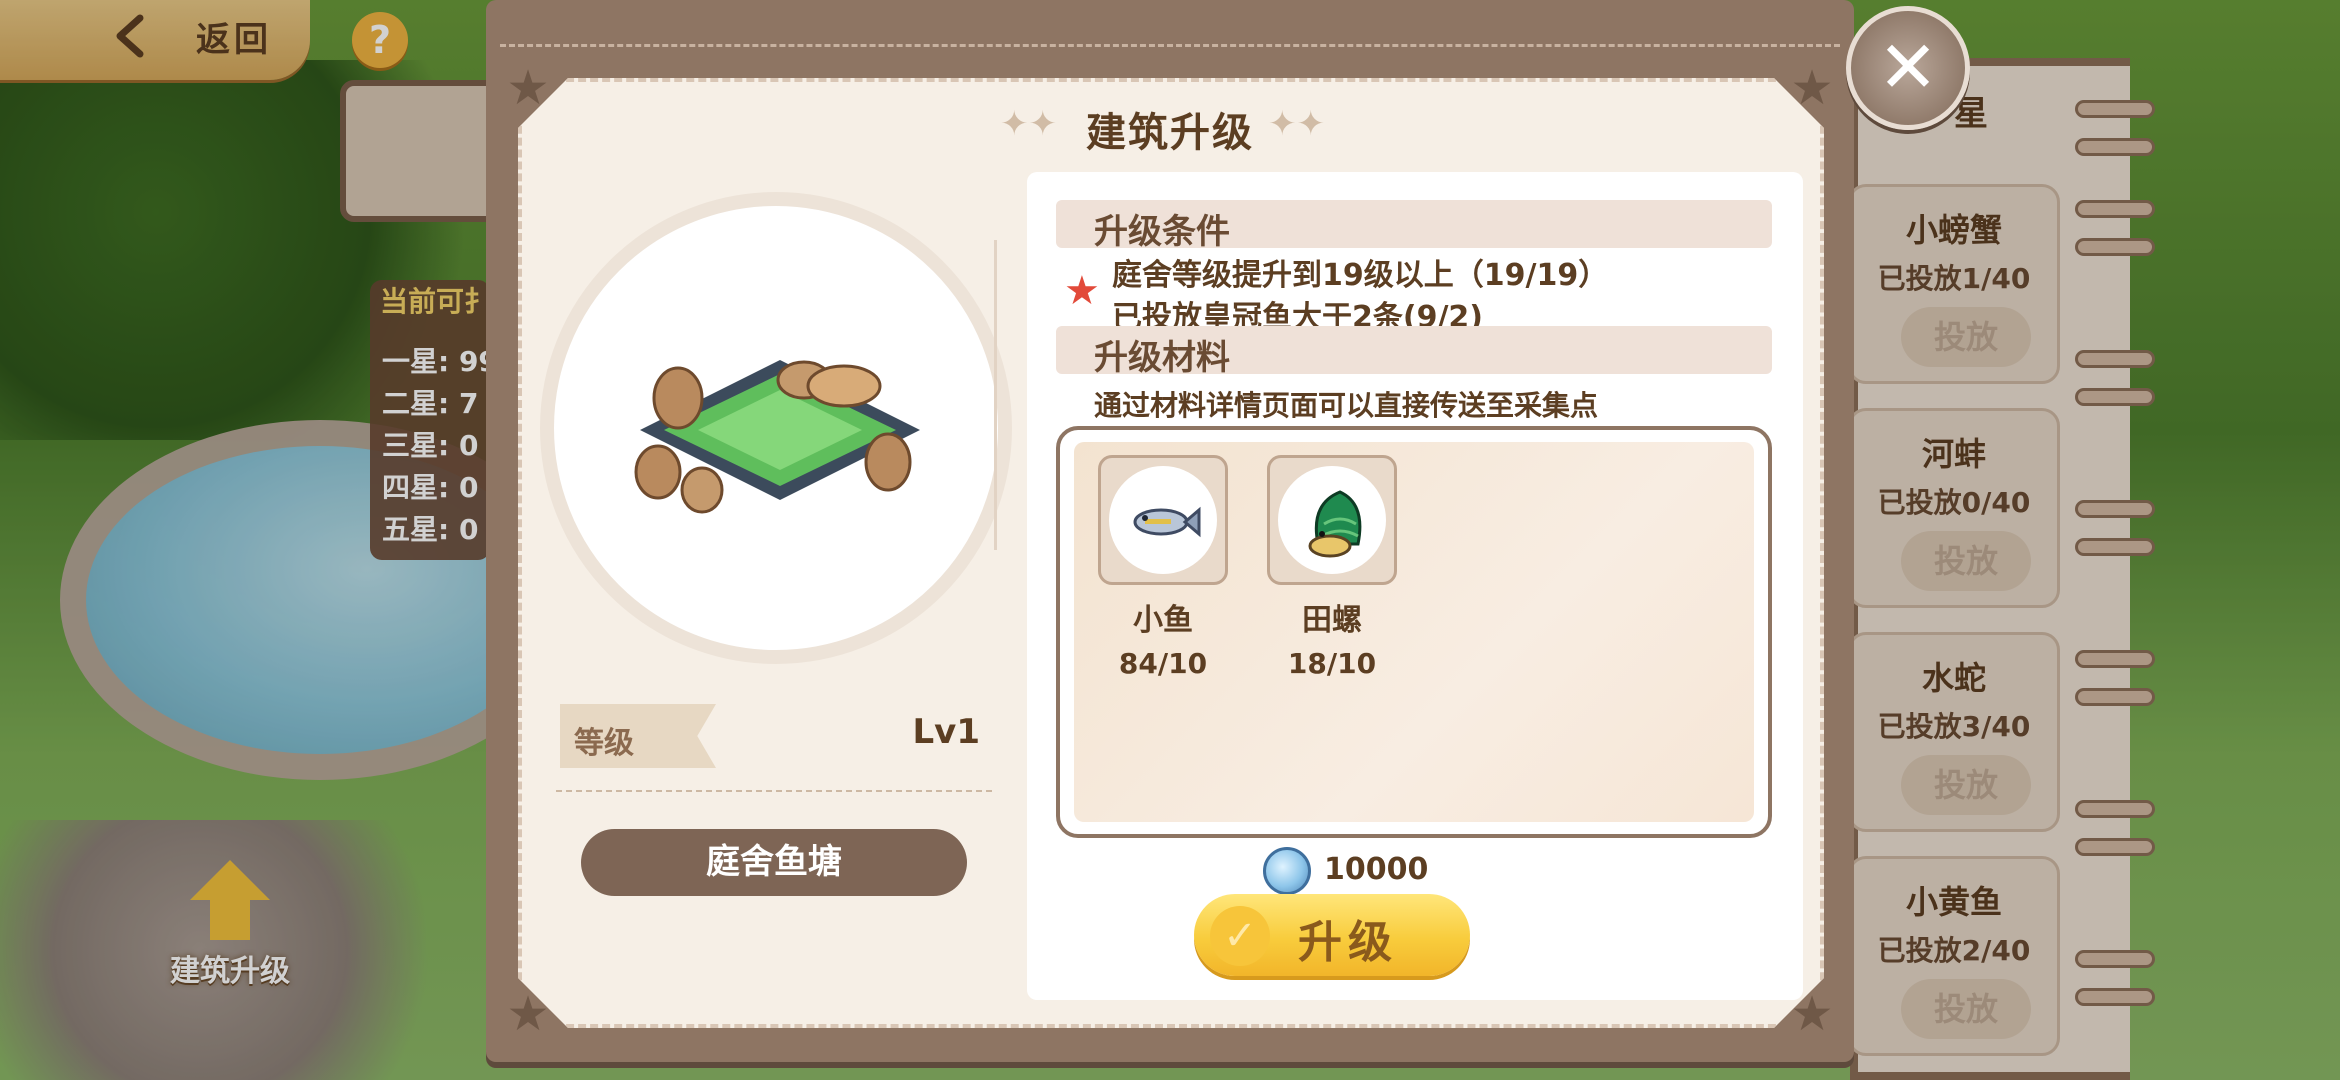 This screenshot has height=1080, width=2340. I want to click on requirement-line: 庭舍等级提升到19级以上（19/19）, so click(1360, 275).